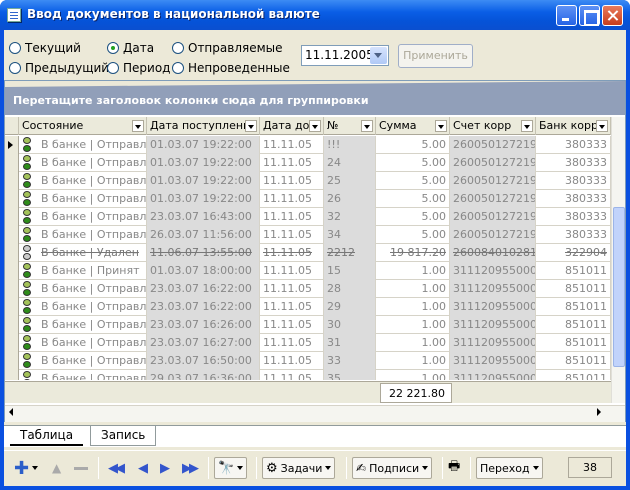 Image resolution: width=630 pixels, height=490 pixels. I want to click on date-select: 11.11.2005, so click(345, 55).